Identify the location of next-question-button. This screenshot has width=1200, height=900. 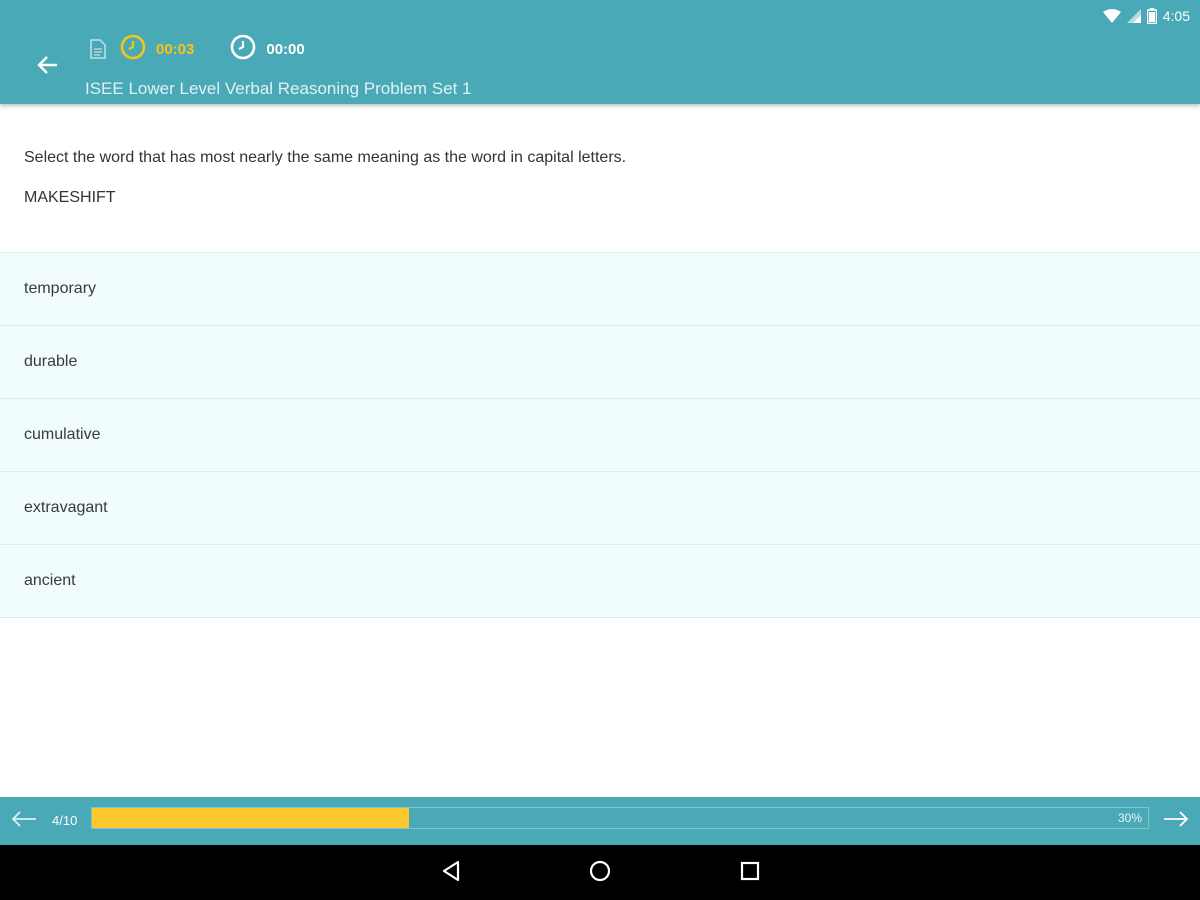
(1176, 821).